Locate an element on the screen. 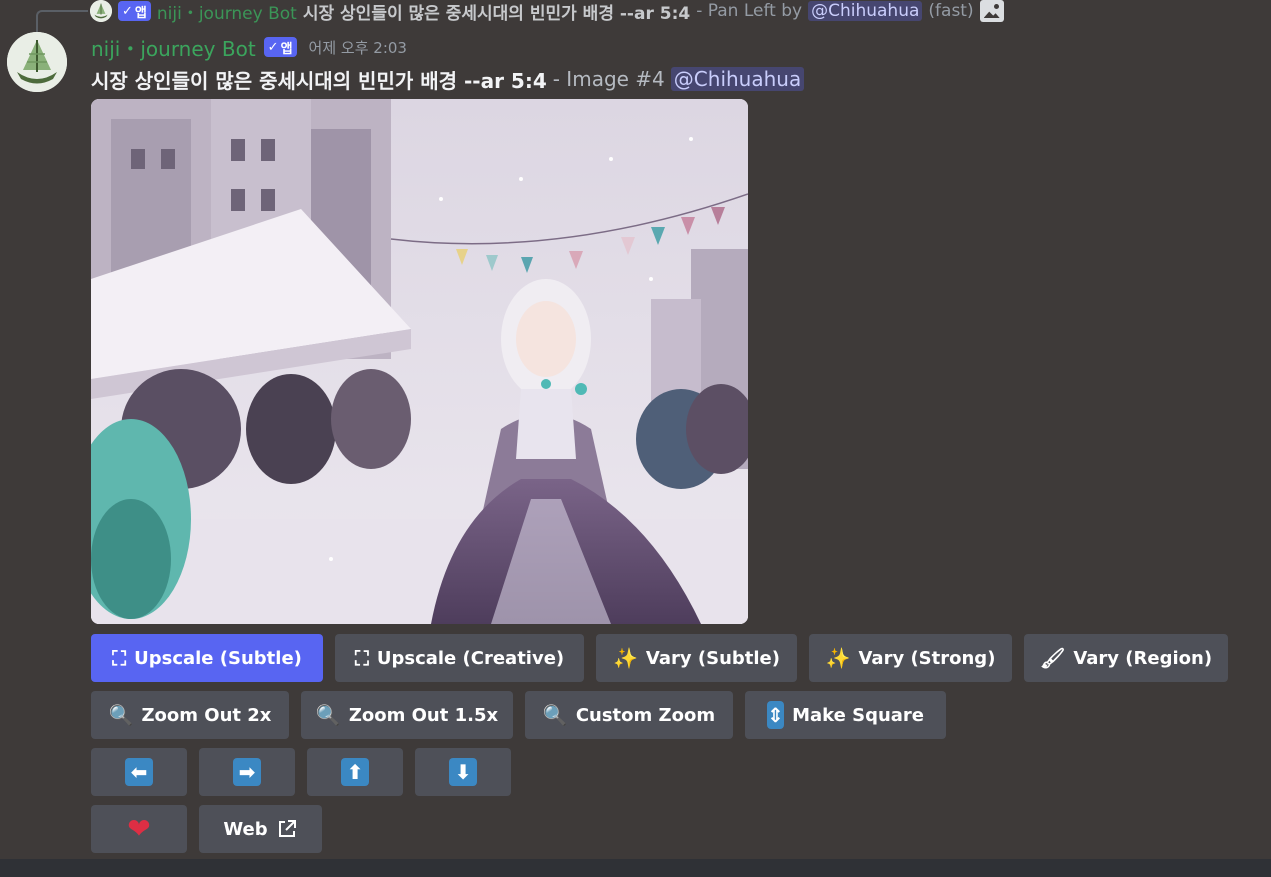 This screenshot has width=1271, height=877. left-arrow-icon: ⬅ is located at coordinates (139, 772).